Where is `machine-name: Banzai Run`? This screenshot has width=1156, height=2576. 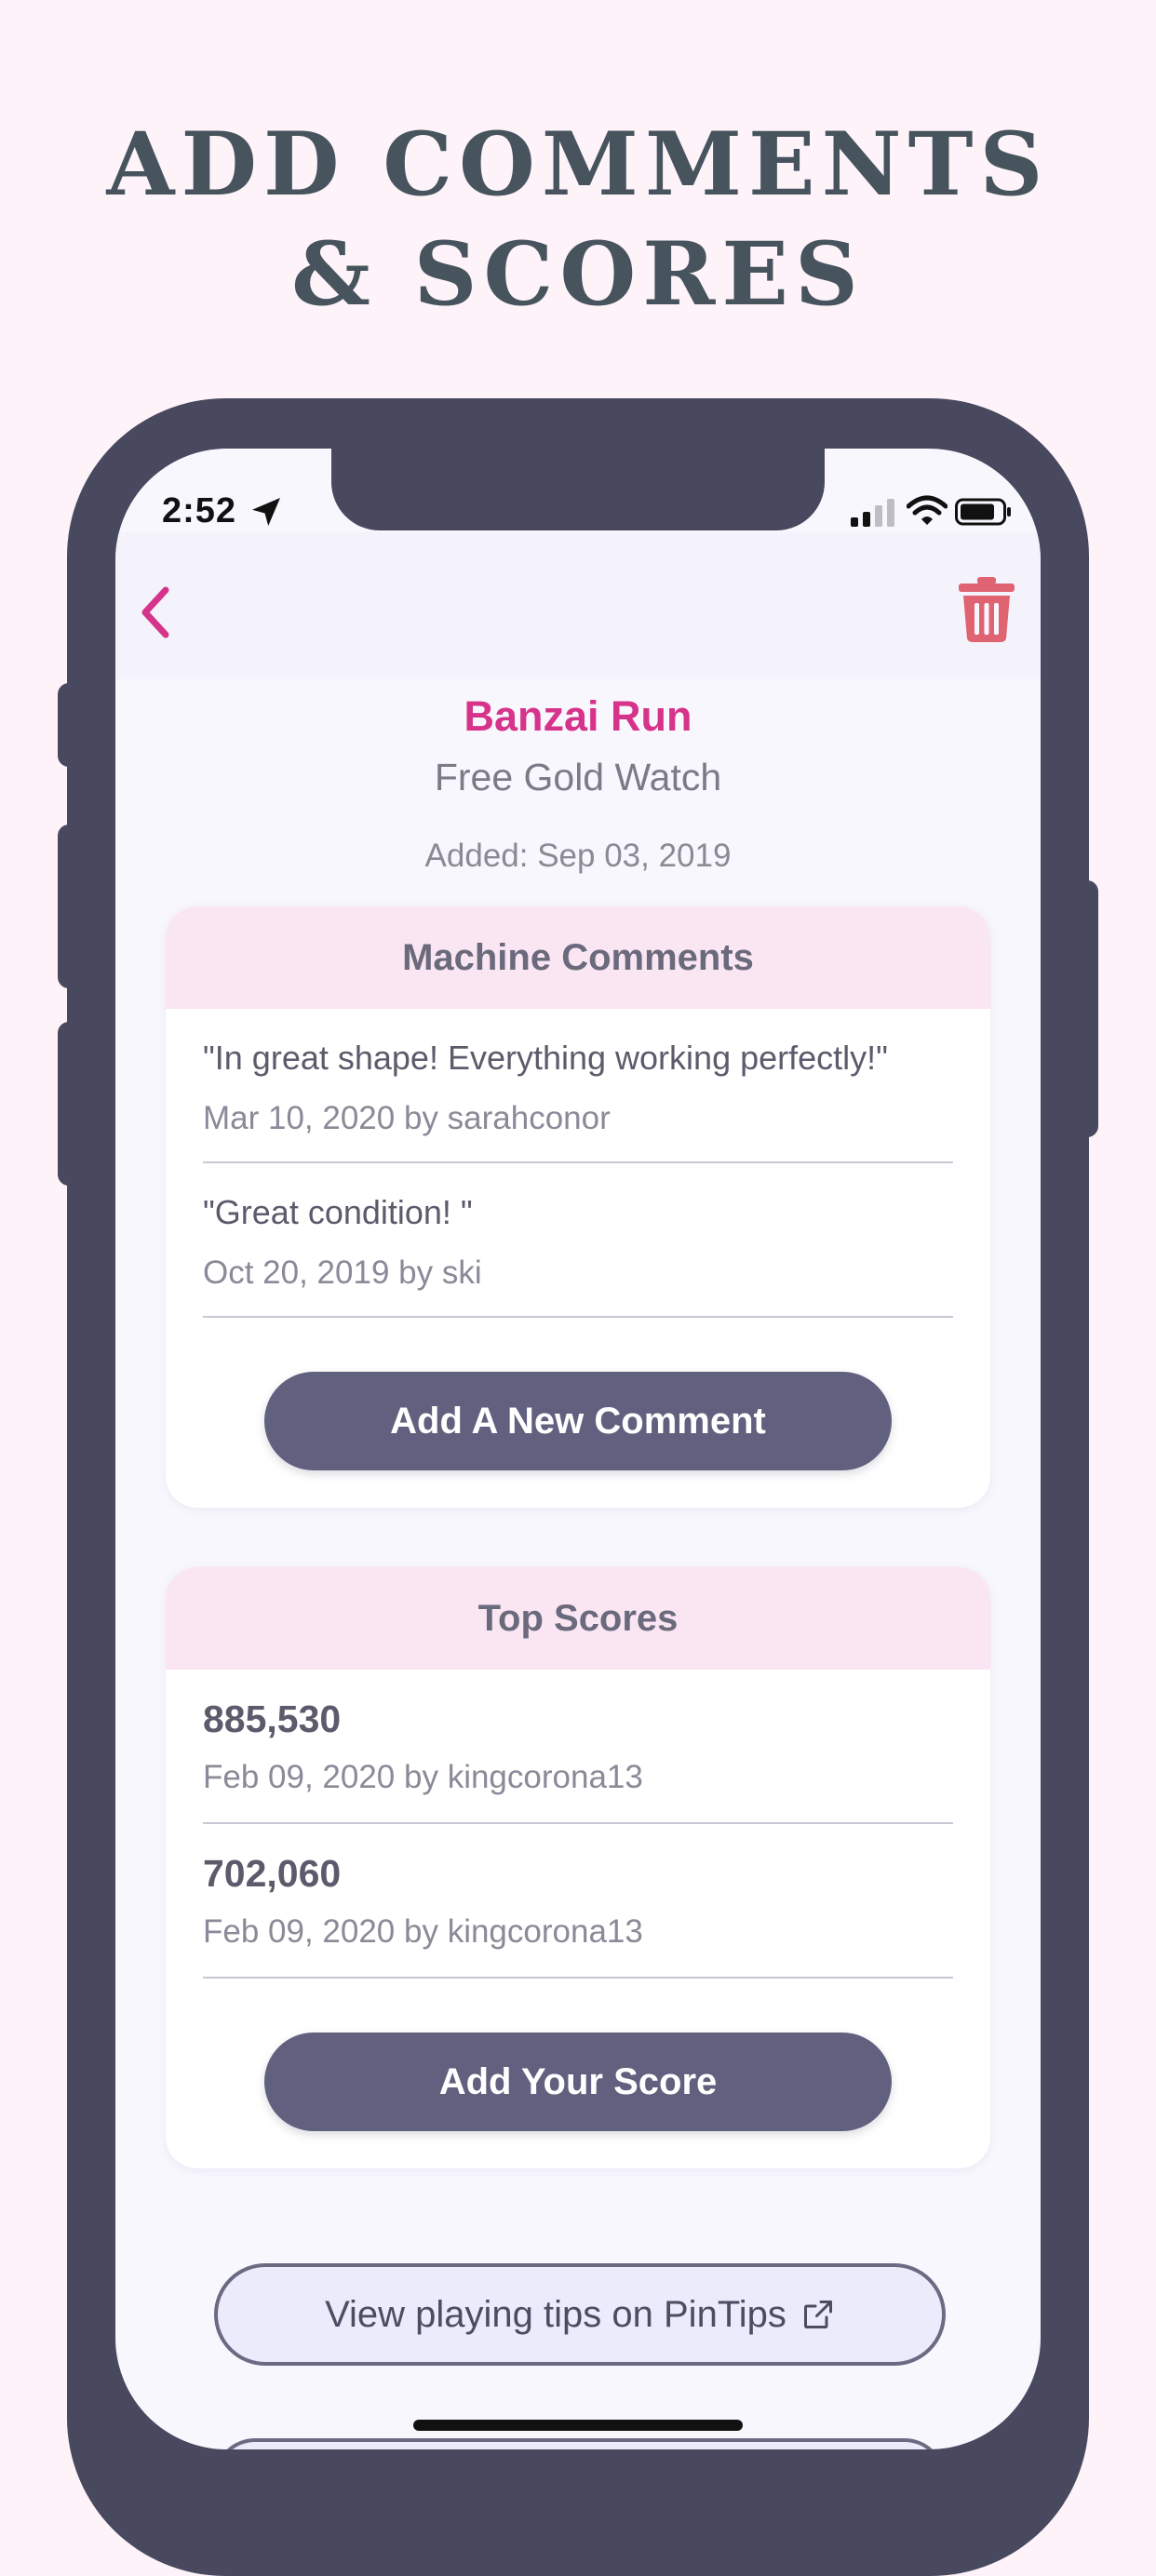 machine-name: Banzai Run is located at coordinates (578, 716).